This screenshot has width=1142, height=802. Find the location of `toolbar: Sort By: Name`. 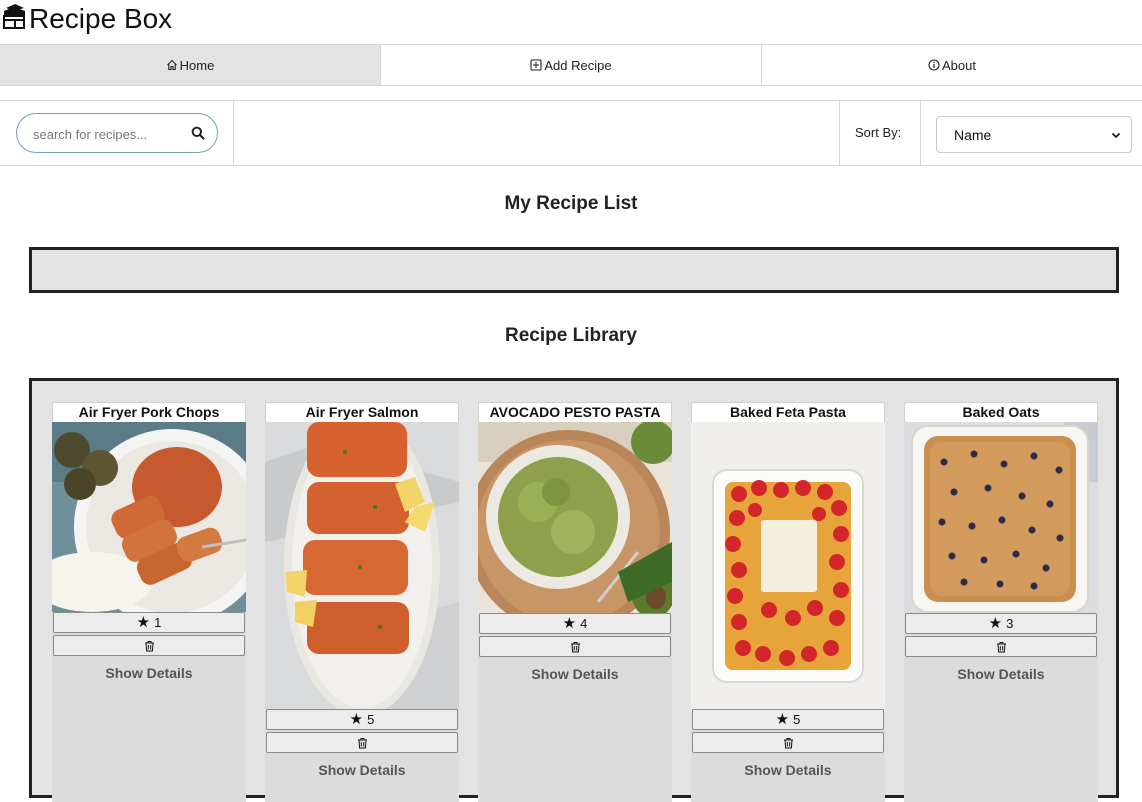

toolbar: Sort By: Name is located at coordinates (571, 133).